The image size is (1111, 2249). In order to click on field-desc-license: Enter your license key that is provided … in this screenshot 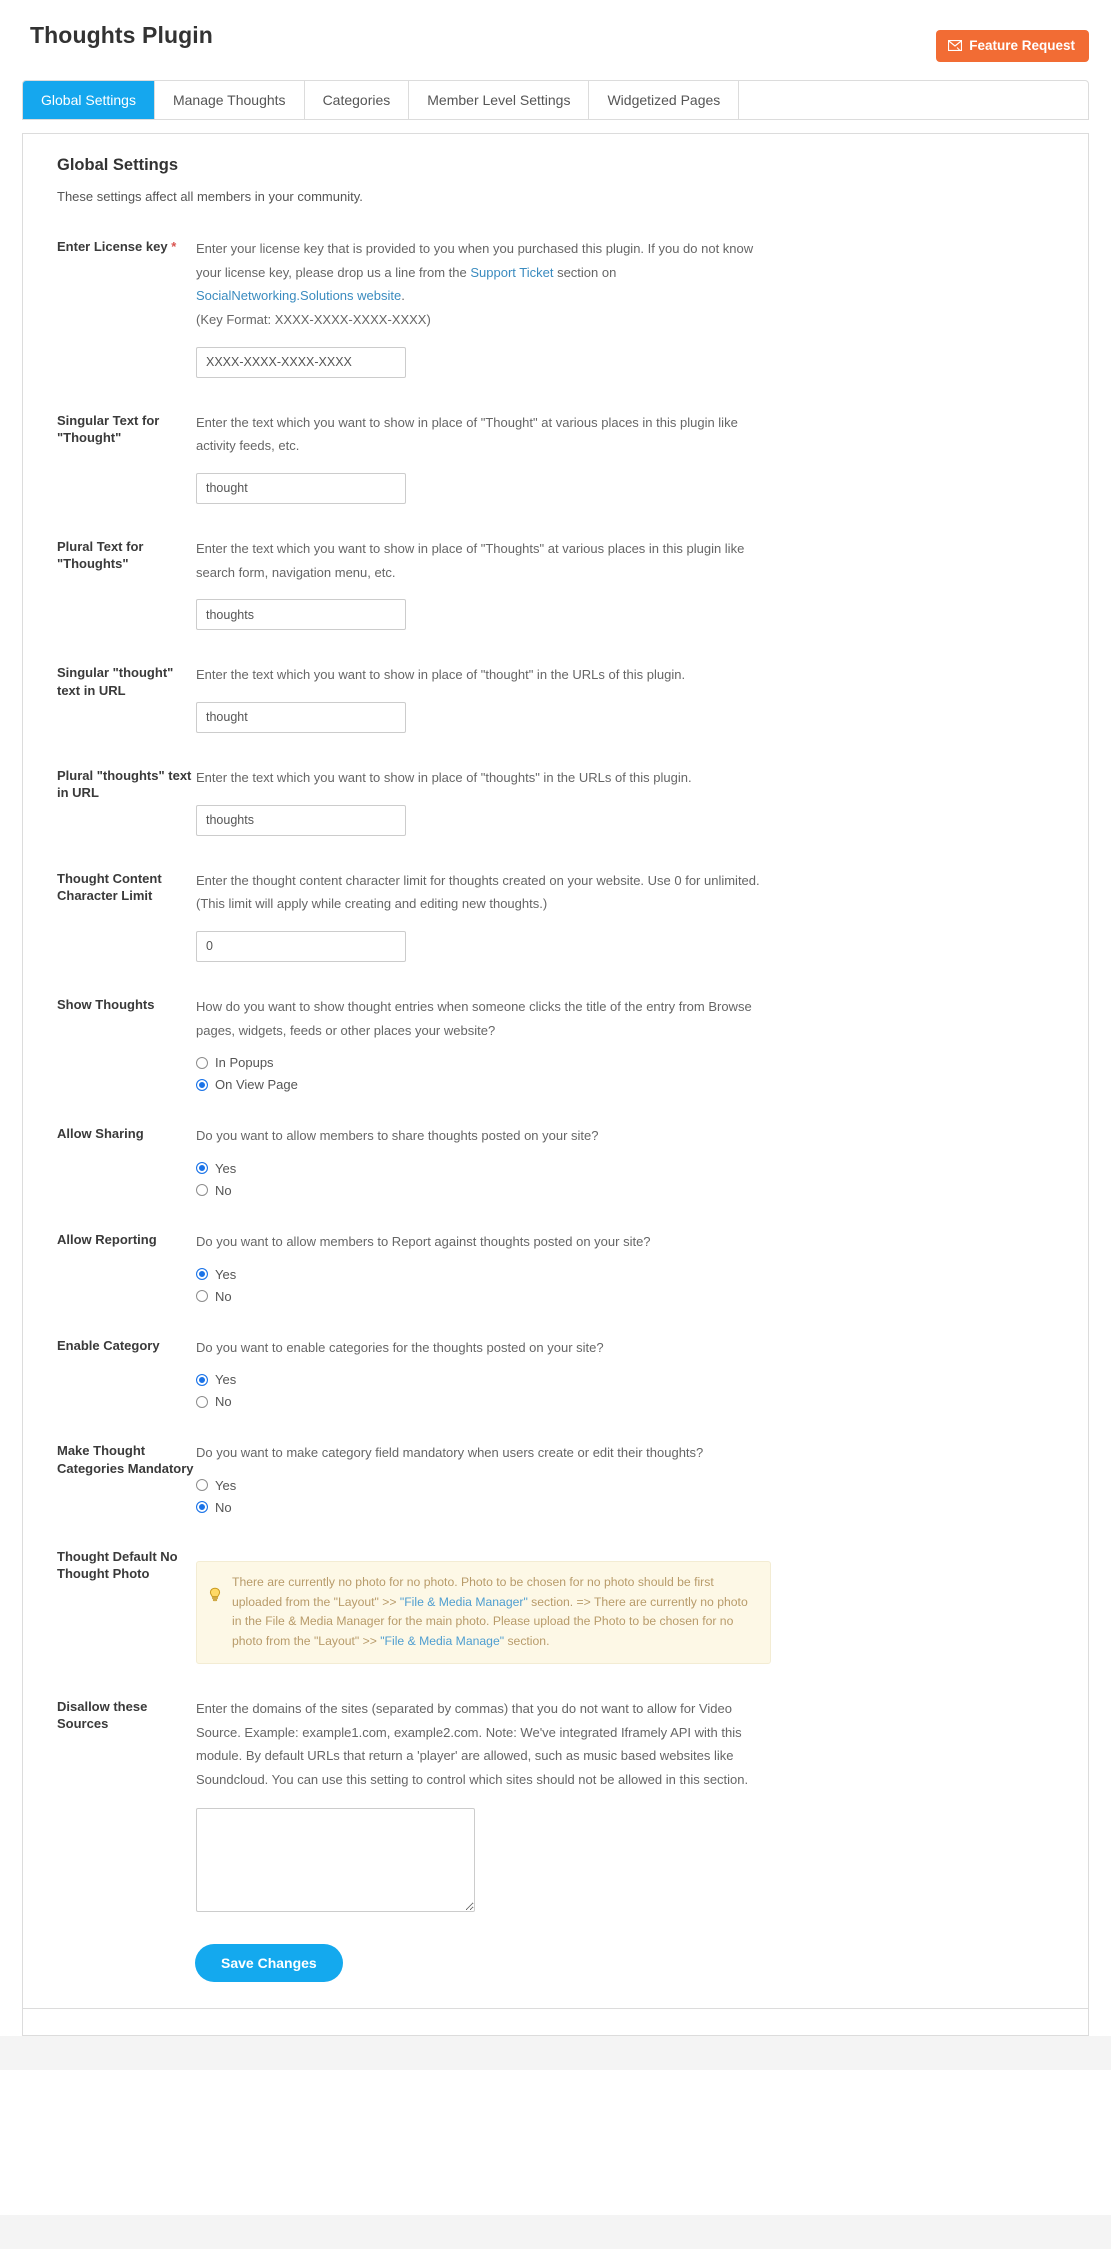, I will do `click(483, 284)`.